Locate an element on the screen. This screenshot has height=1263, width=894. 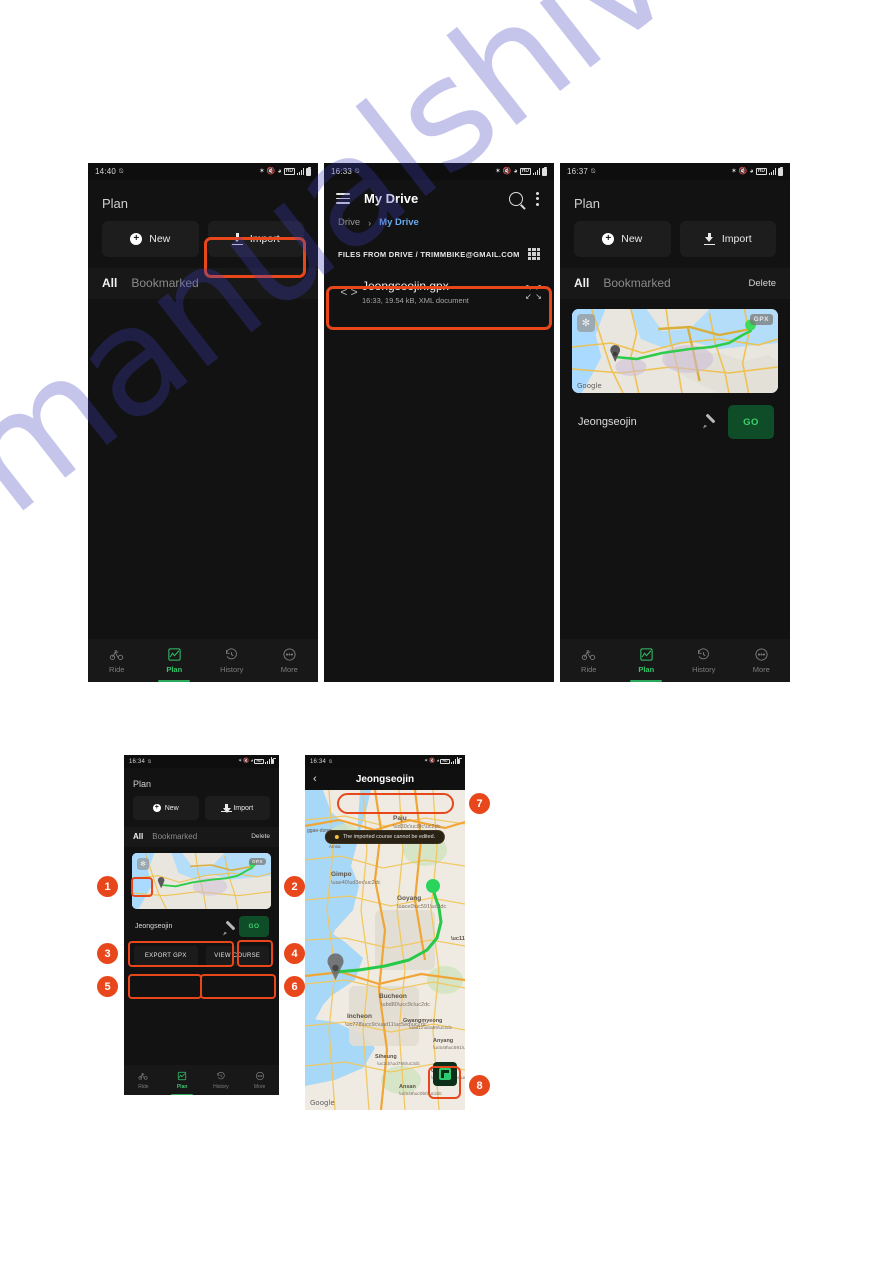
nav-label-plan: Plan is located at coordinates (174, 669).